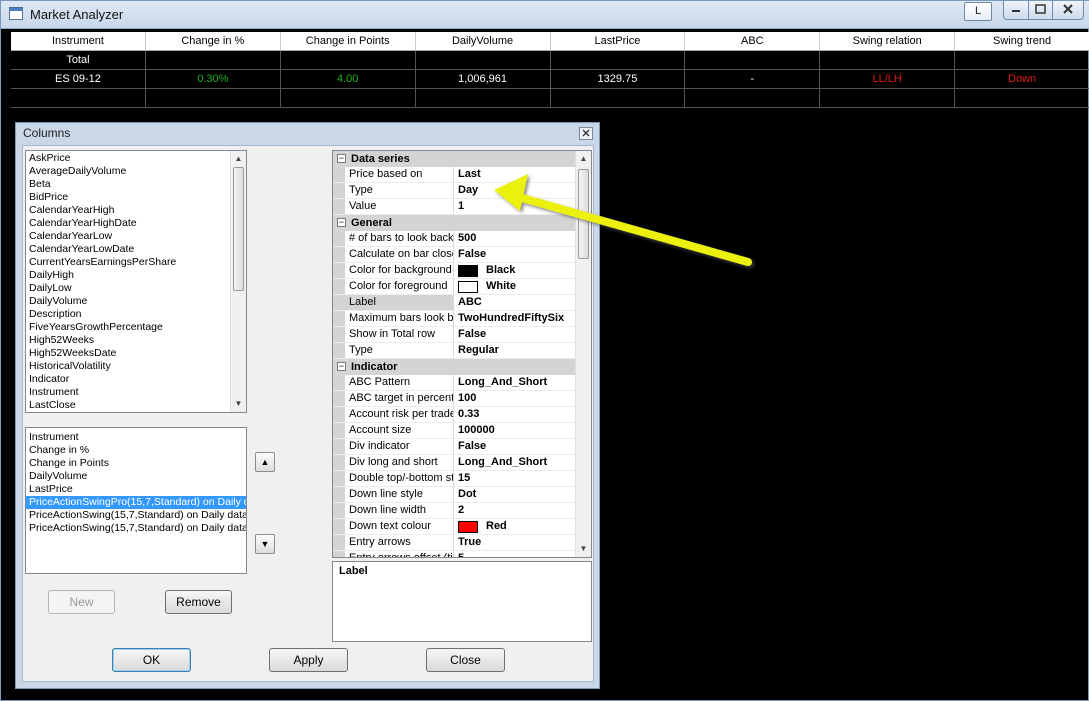  Describe the element at coordinates (128, 366) in the screenshot. I see `list-item: HistoricalVolatility` at that location.